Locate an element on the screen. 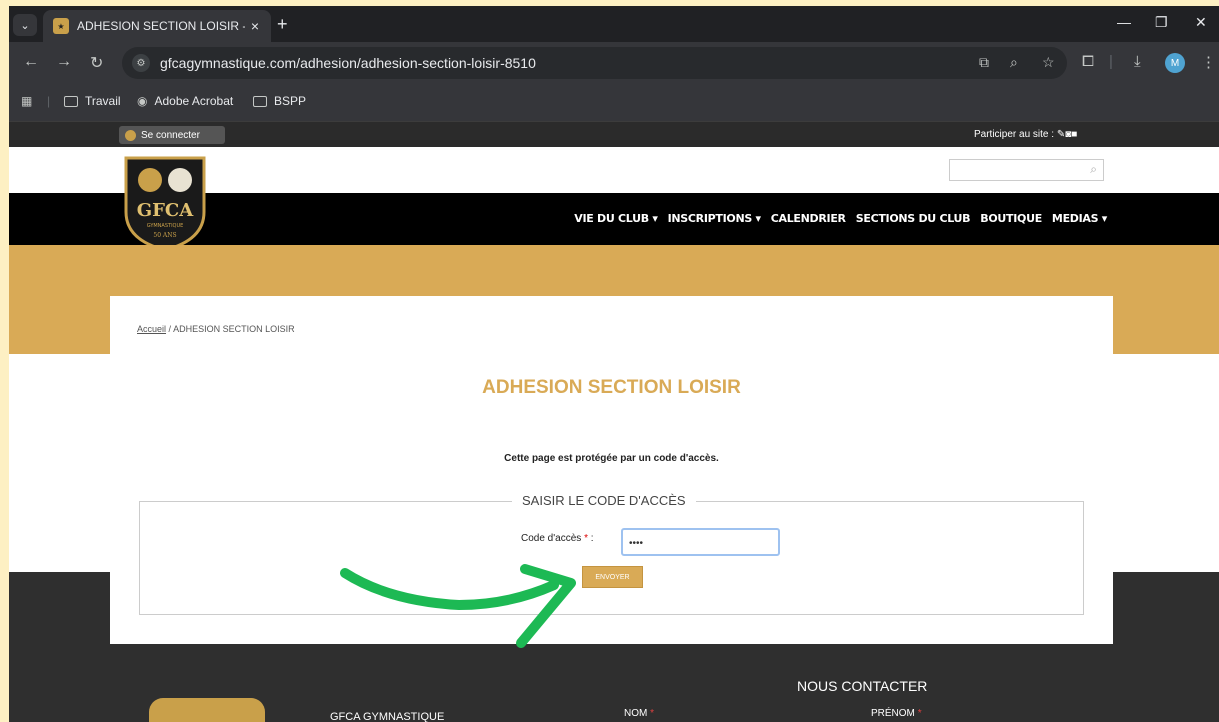 Image resolution: width=1219 pixels, height=722 pixels. bookmark-adobe-acrobat: ◉ Adobe Acrobat is located at coordinates (185, 101).